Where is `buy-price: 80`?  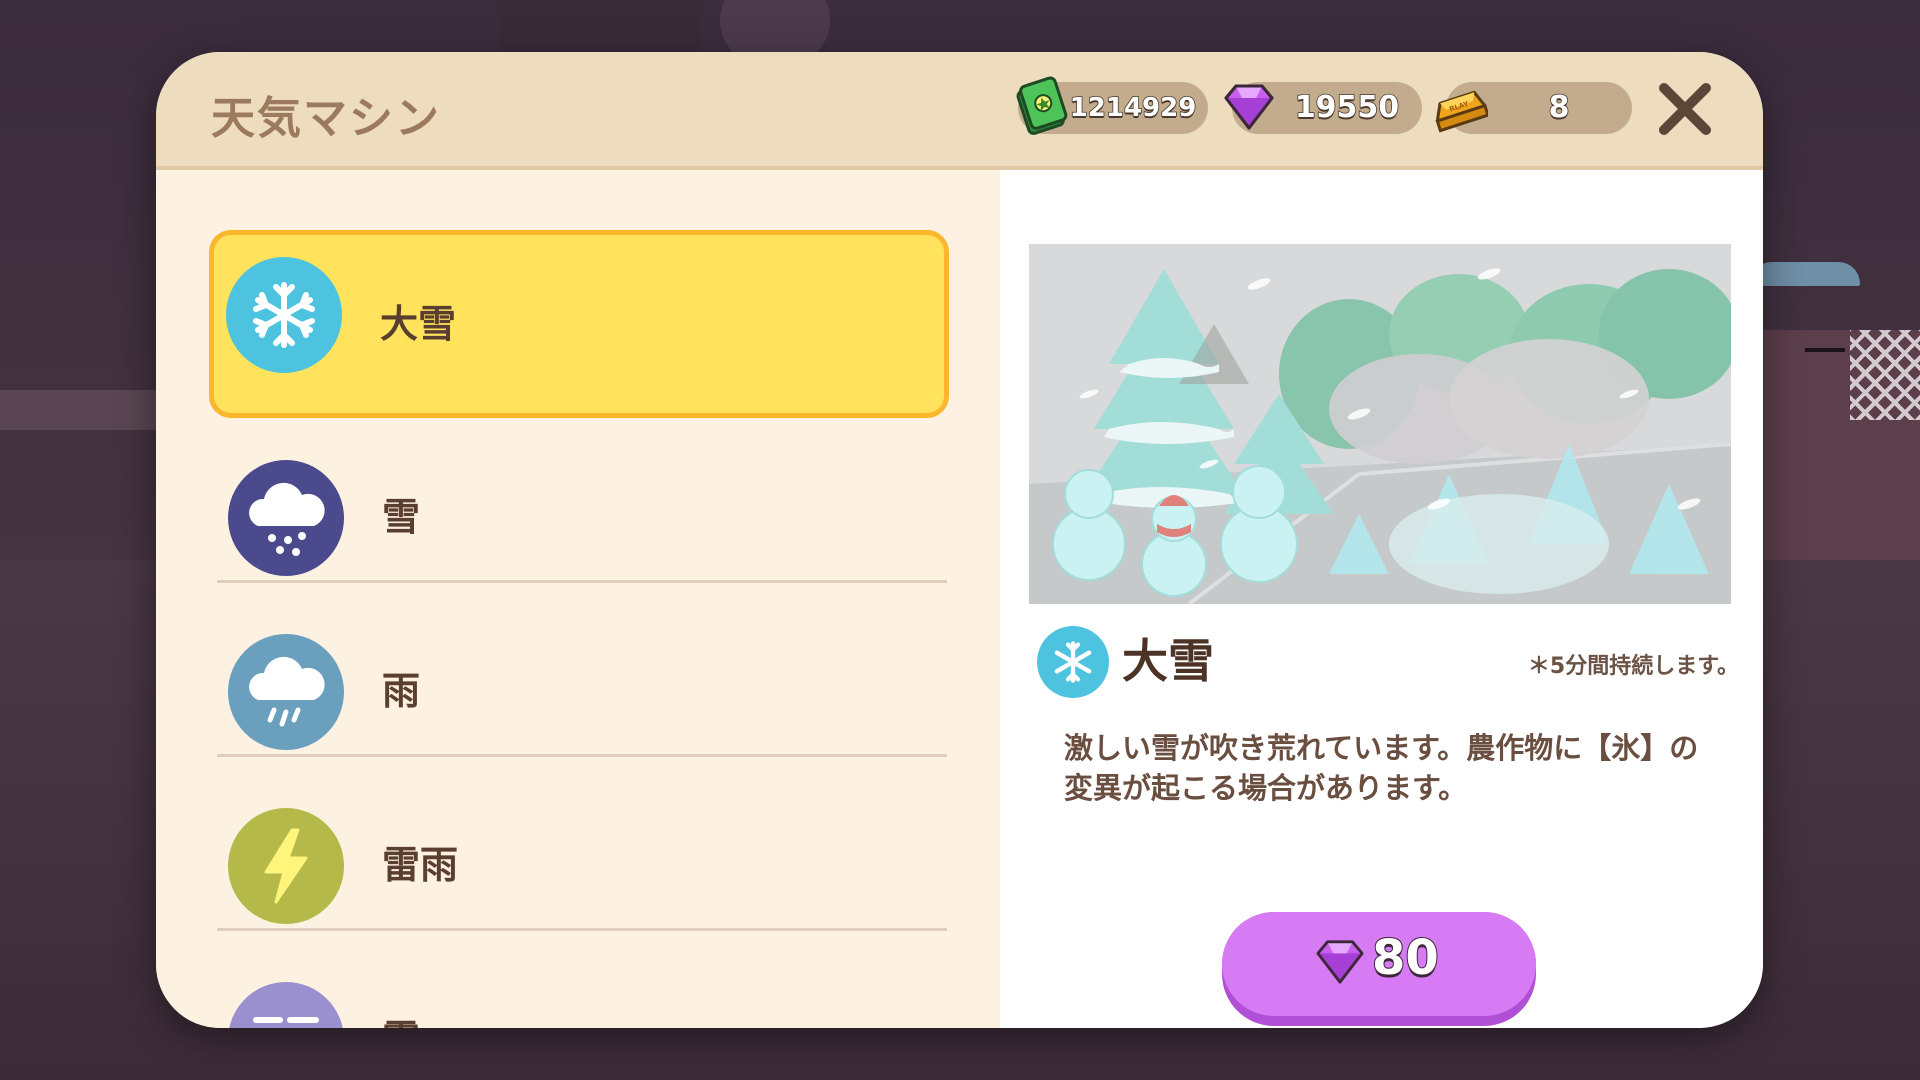 buy-price: 80 is located at coordinates (1405, 958).